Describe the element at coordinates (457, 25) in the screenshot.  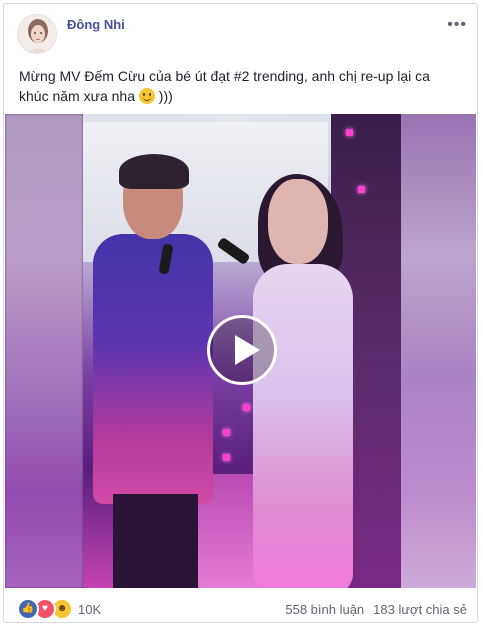
I see `more-options-icon: •••` at that location.